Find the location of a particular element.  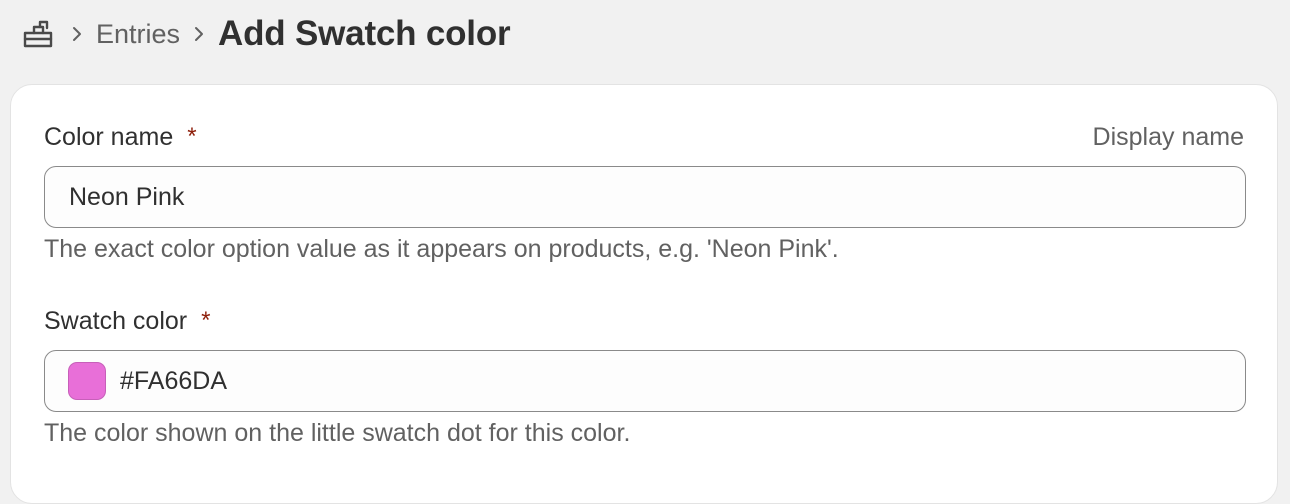

swatch-color-label-text: Swatch color is located at coordinates (116, 320).